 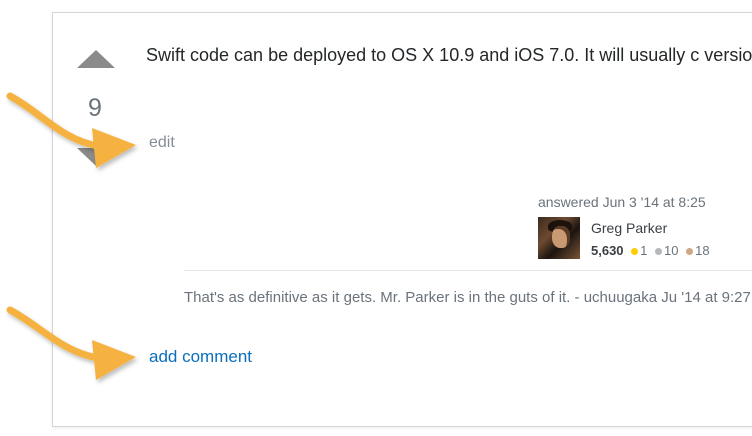 What do you see at coordinates (71, 236) in the screenshot?
I see `annotation-arrows` at bounding box center [71, 236].